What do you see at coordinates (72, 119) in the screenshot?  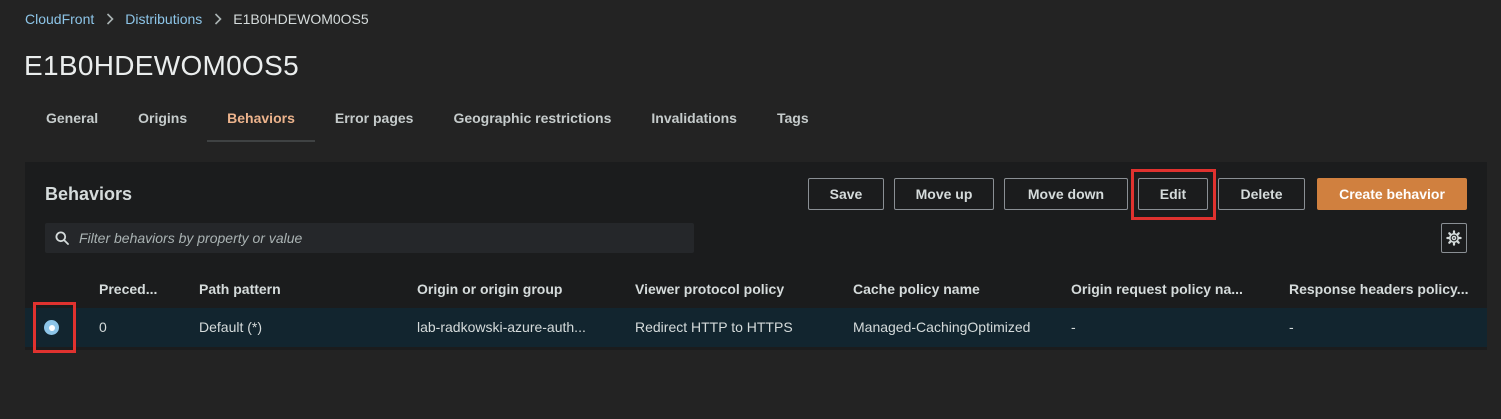 I see `tab-general: General` at bounding box center [72, 119].